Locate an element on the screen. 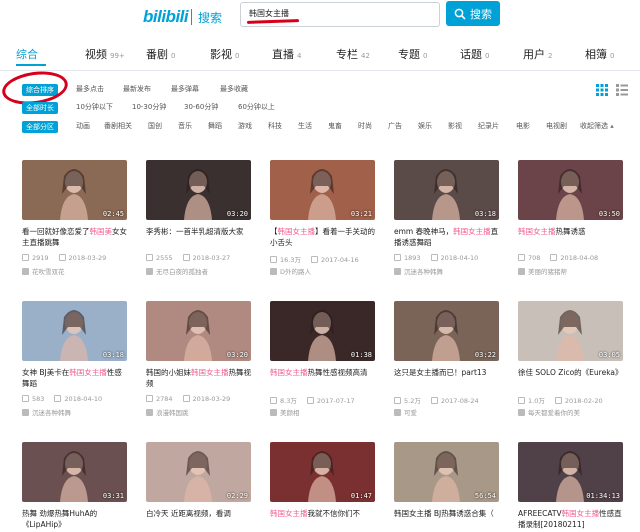 Image resolution: width=640 pixels, height=532 pixels. video-duration: 01:34:13 is located at coordinates (603, 496).